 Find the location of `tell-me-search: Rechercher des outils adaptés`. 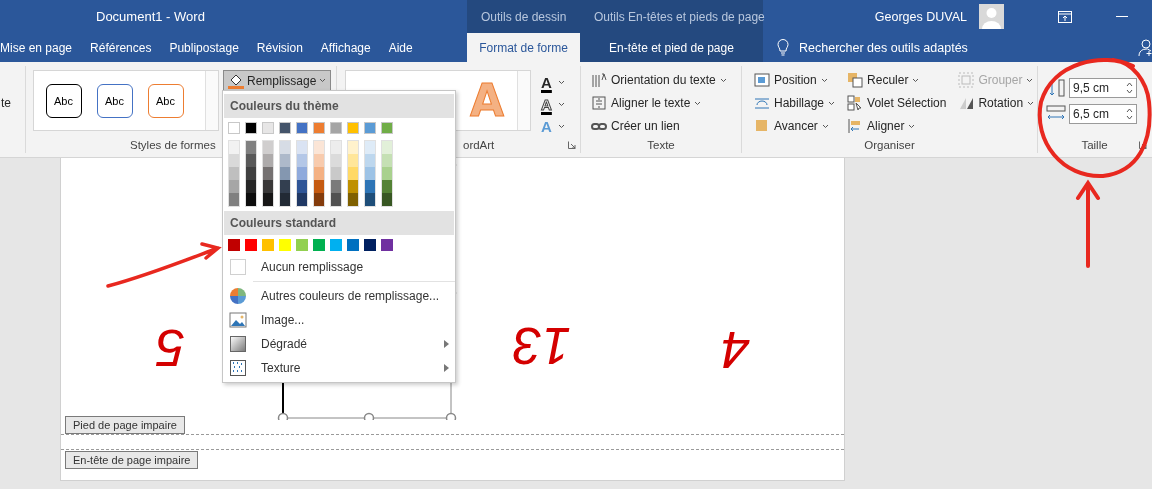

tell-me-search: Rechercher des outils adaptés is located at coordinates (883, 47).